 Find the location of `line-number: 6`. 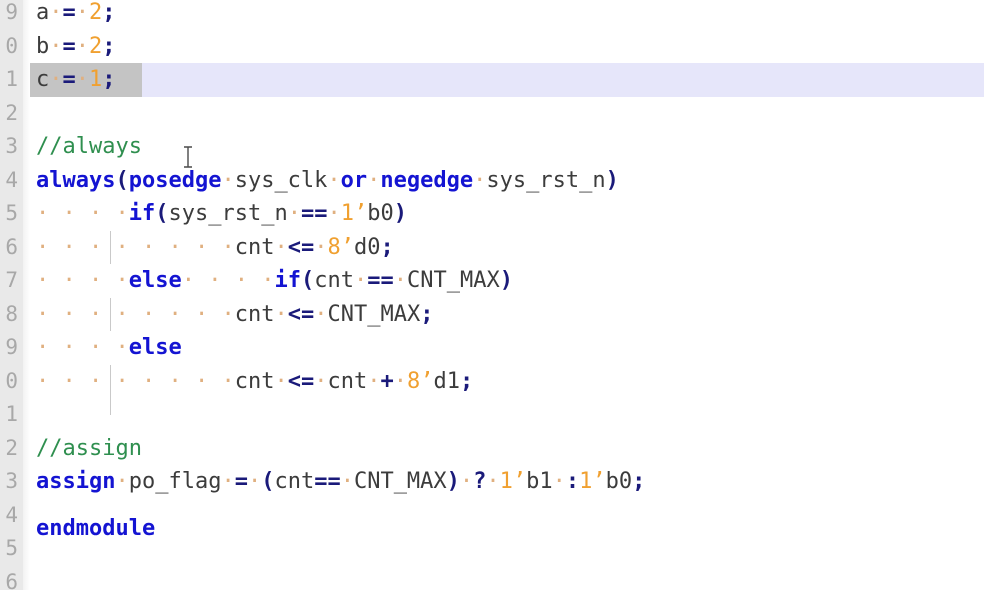

line-number: 6 is located at coordinates (11, 246).